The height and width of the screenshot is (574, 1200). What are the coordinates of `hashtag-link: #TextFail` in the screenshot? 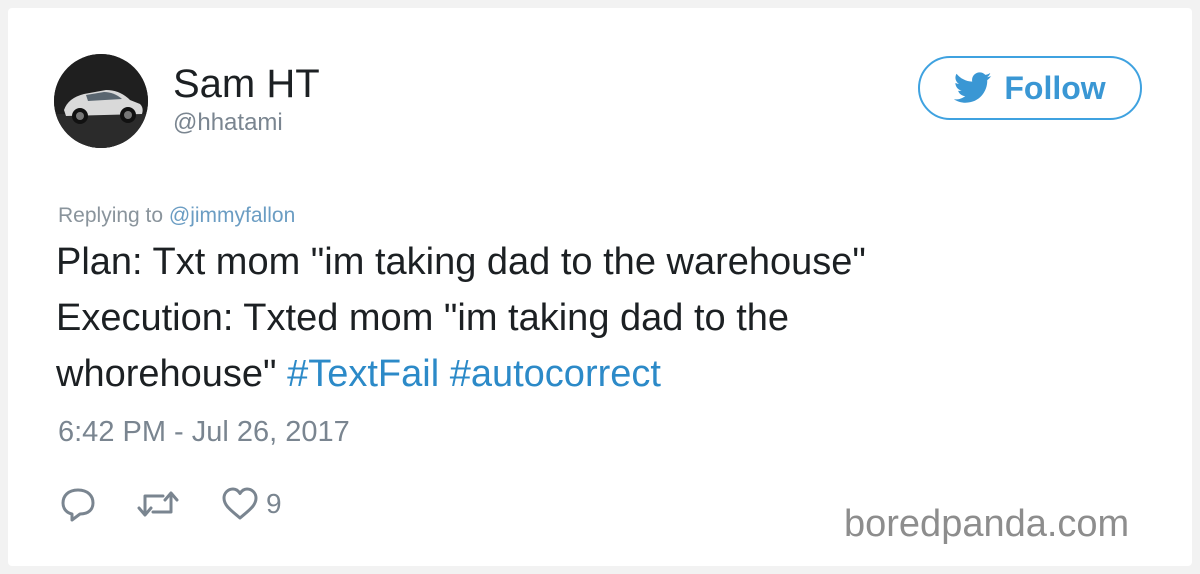 It's located at (363, 374).